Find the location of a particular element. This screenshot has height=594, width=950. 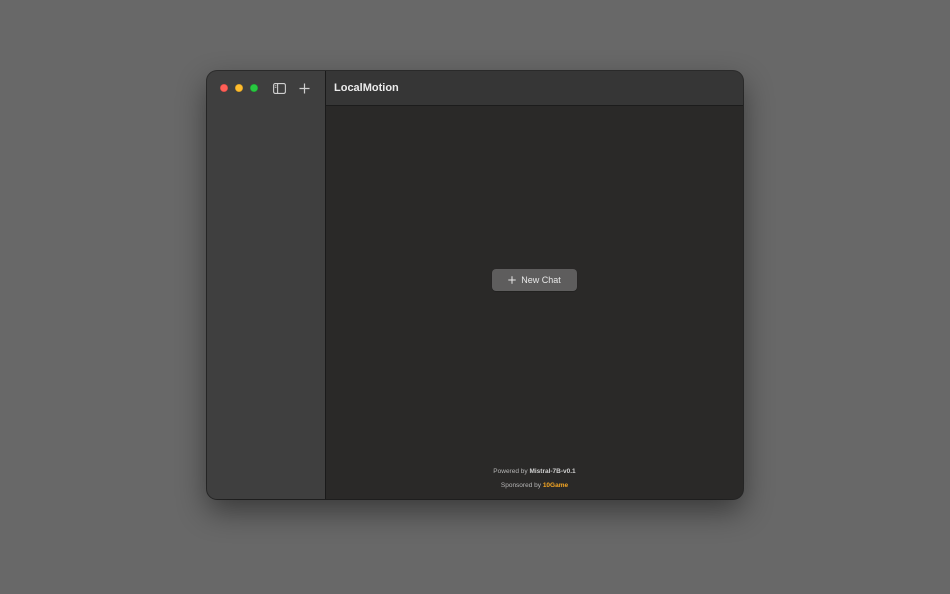

new-chat-label: New Chat is located at coordinates (541, 280).